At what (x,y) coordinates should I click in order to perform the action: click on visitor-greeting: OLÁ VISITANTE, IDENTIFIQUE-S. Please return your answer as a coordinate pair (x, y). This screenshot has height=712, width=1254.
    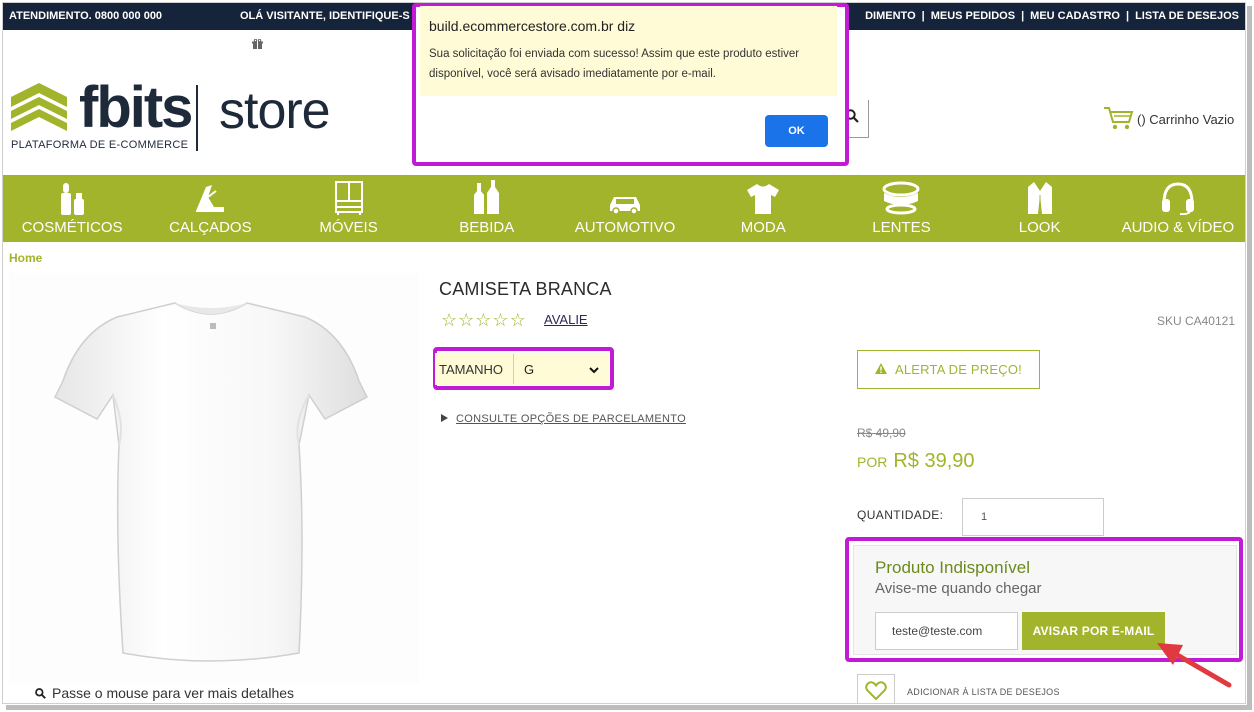
    Looking at the image, I should click on (325, 16).